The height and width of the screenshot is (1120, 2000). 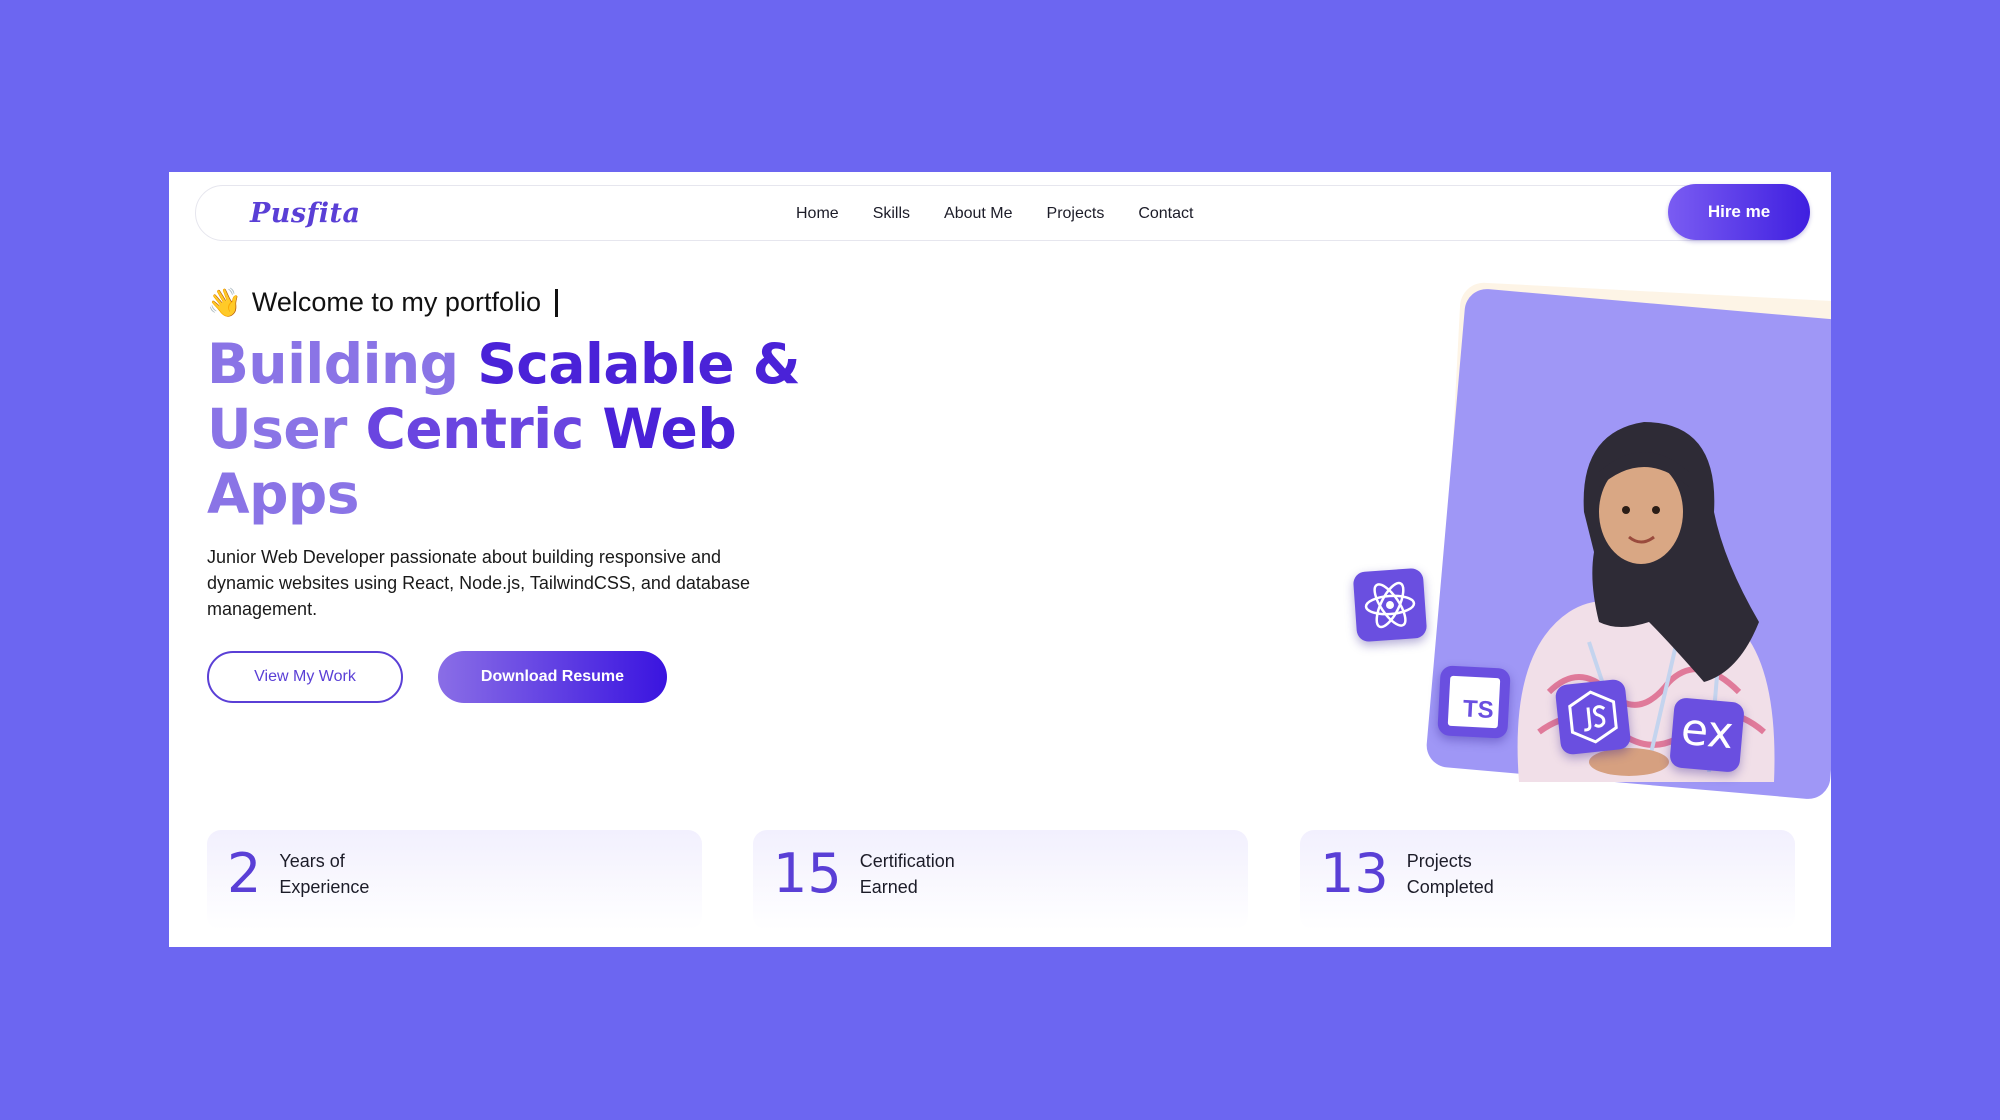 I want to click on stat-card: 15 Certification Earned, so click(x=1000, y=880).